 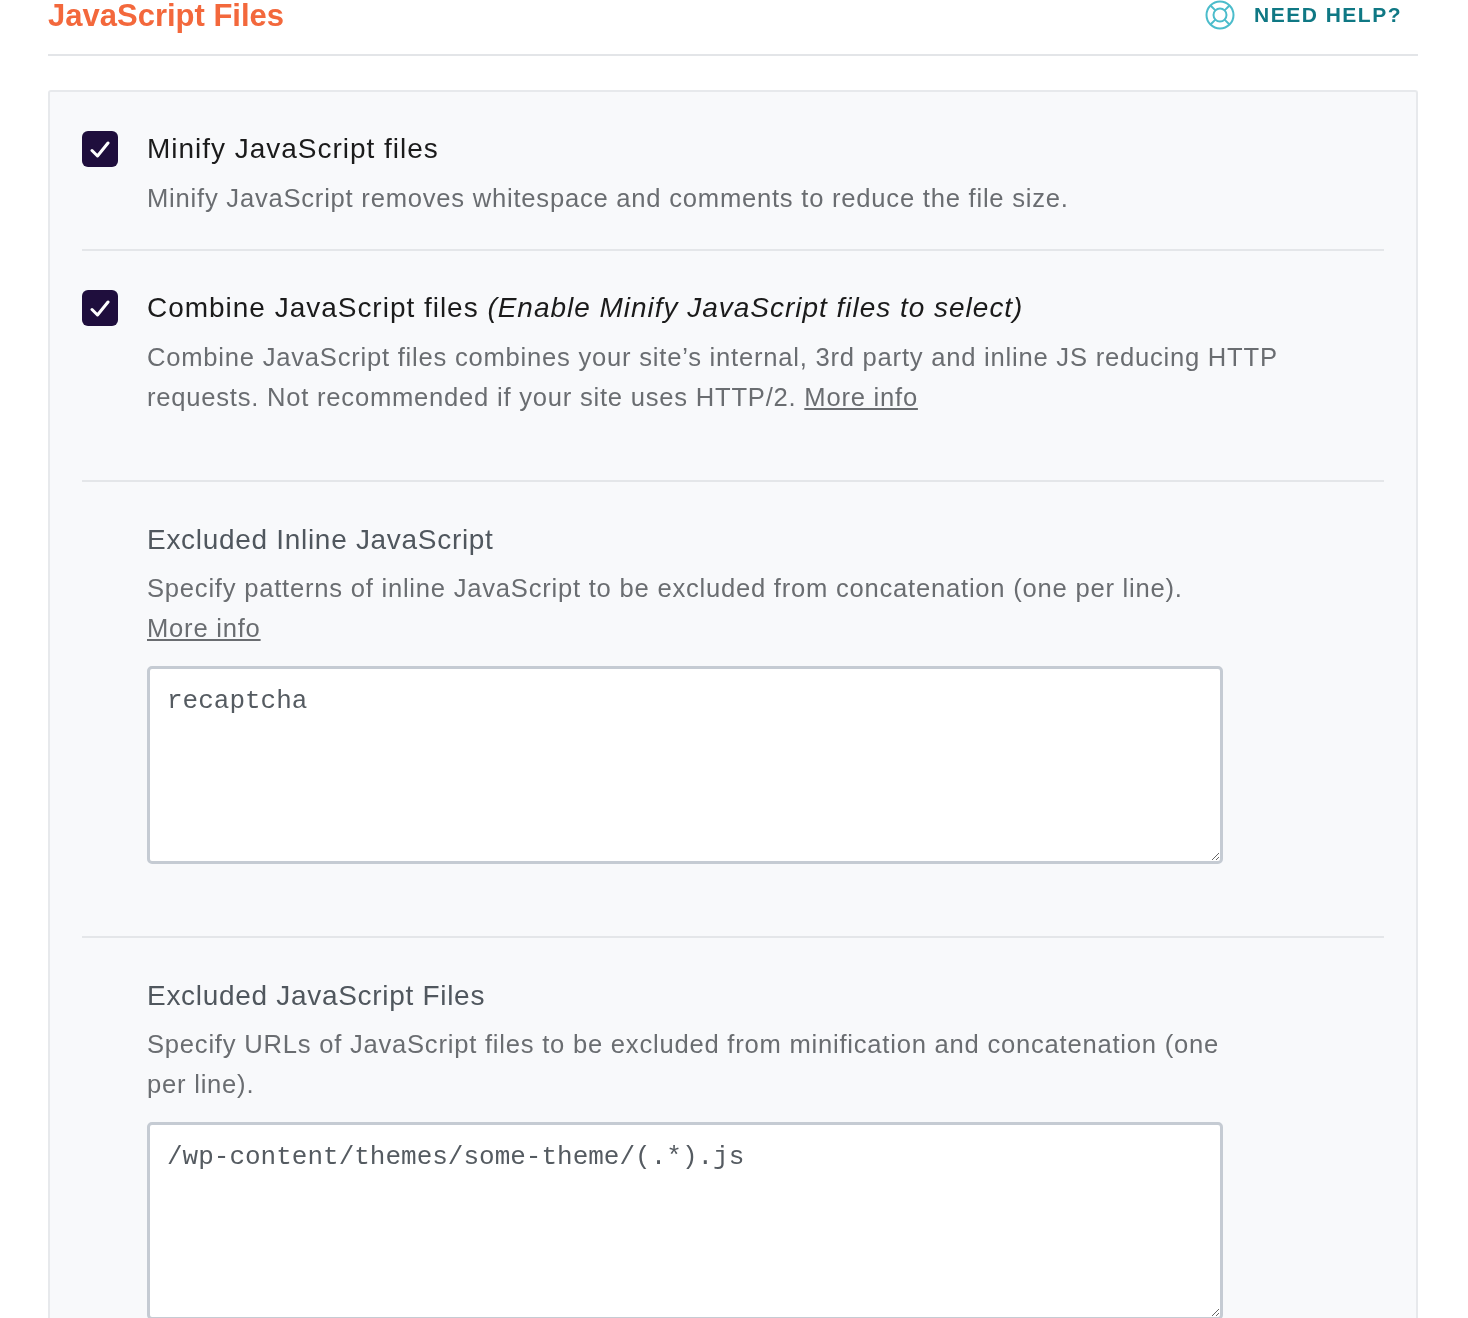 I want to click on page-title: JavaScript Files, so click(x=166, y=15).